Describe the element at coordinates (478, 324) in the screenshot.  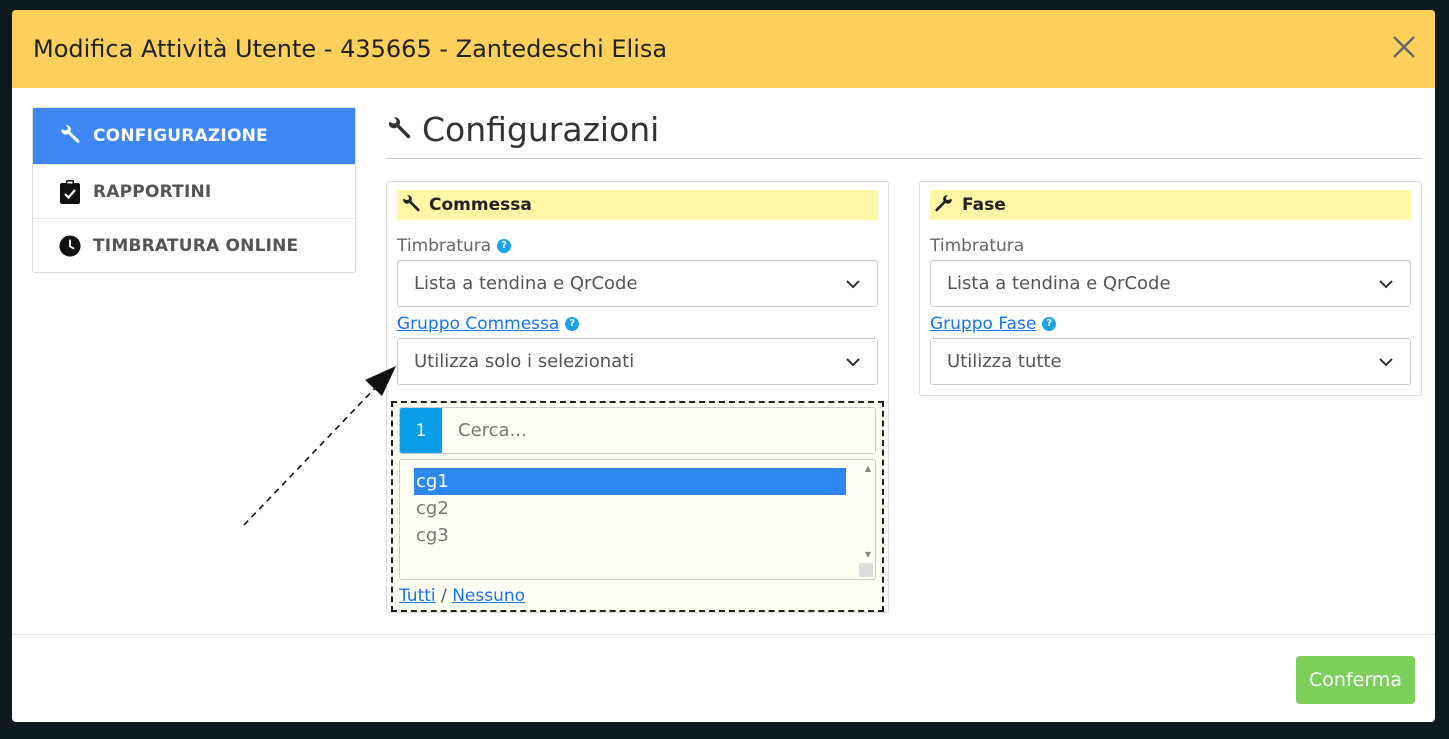
I see `gruppo-commessa-link: Gruppo Commessa` at that location.